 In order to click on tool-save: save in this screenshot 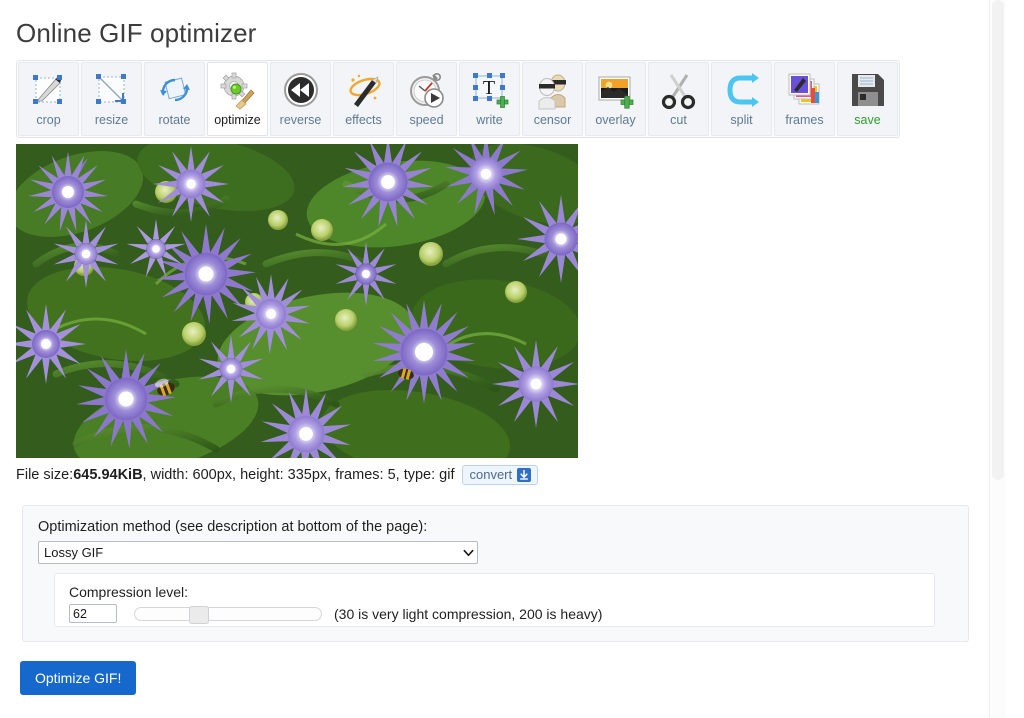, I will do `click(867, 99)`.